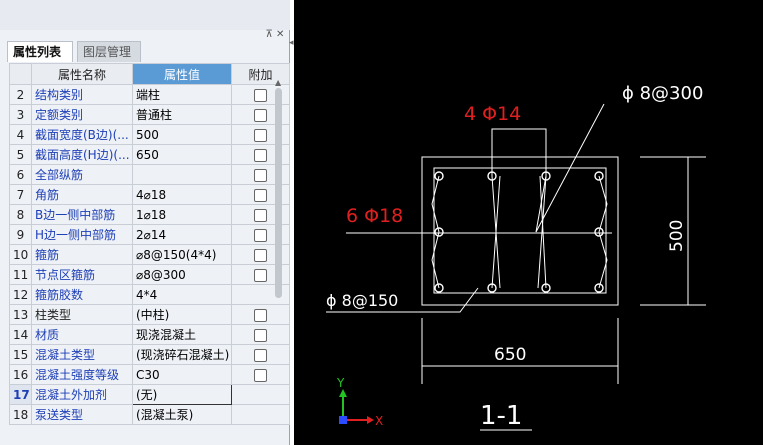 The image size is (763, 445). What do you see at coordinates (501, 416) in the screenshot?
I see `section-title: 1-1` at bounding box center [501, 416].